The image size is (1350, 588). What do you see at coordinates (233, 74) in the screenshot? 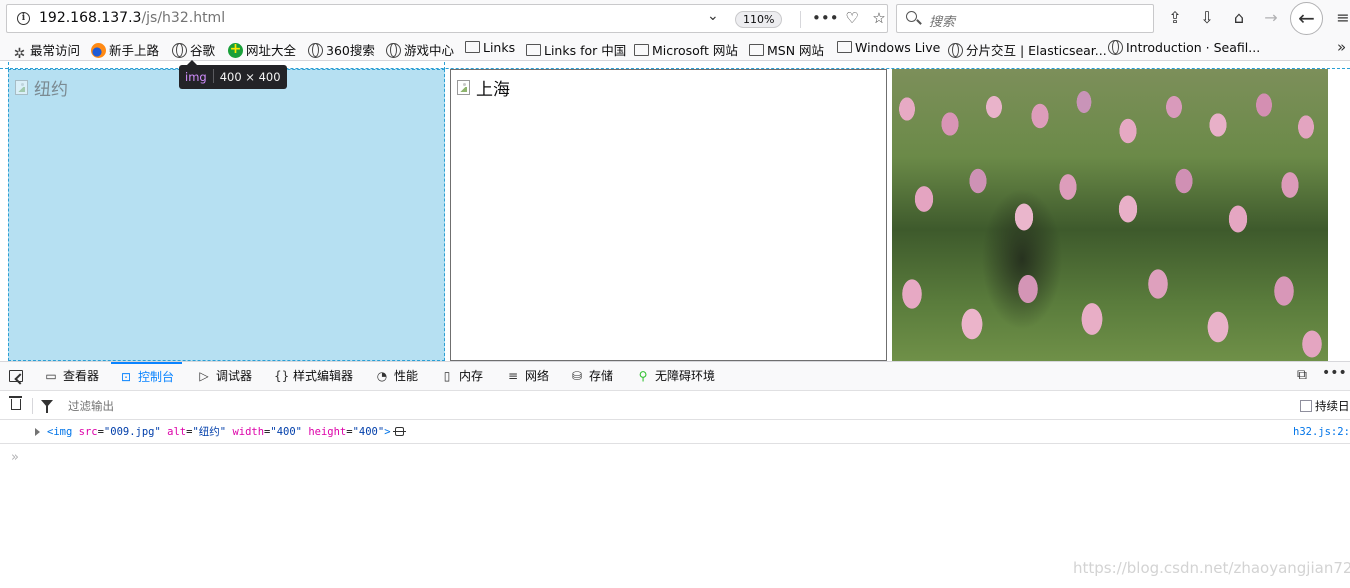
I see `inspector-tooltip: img 400 × 400` at bounding box center [233, 74].